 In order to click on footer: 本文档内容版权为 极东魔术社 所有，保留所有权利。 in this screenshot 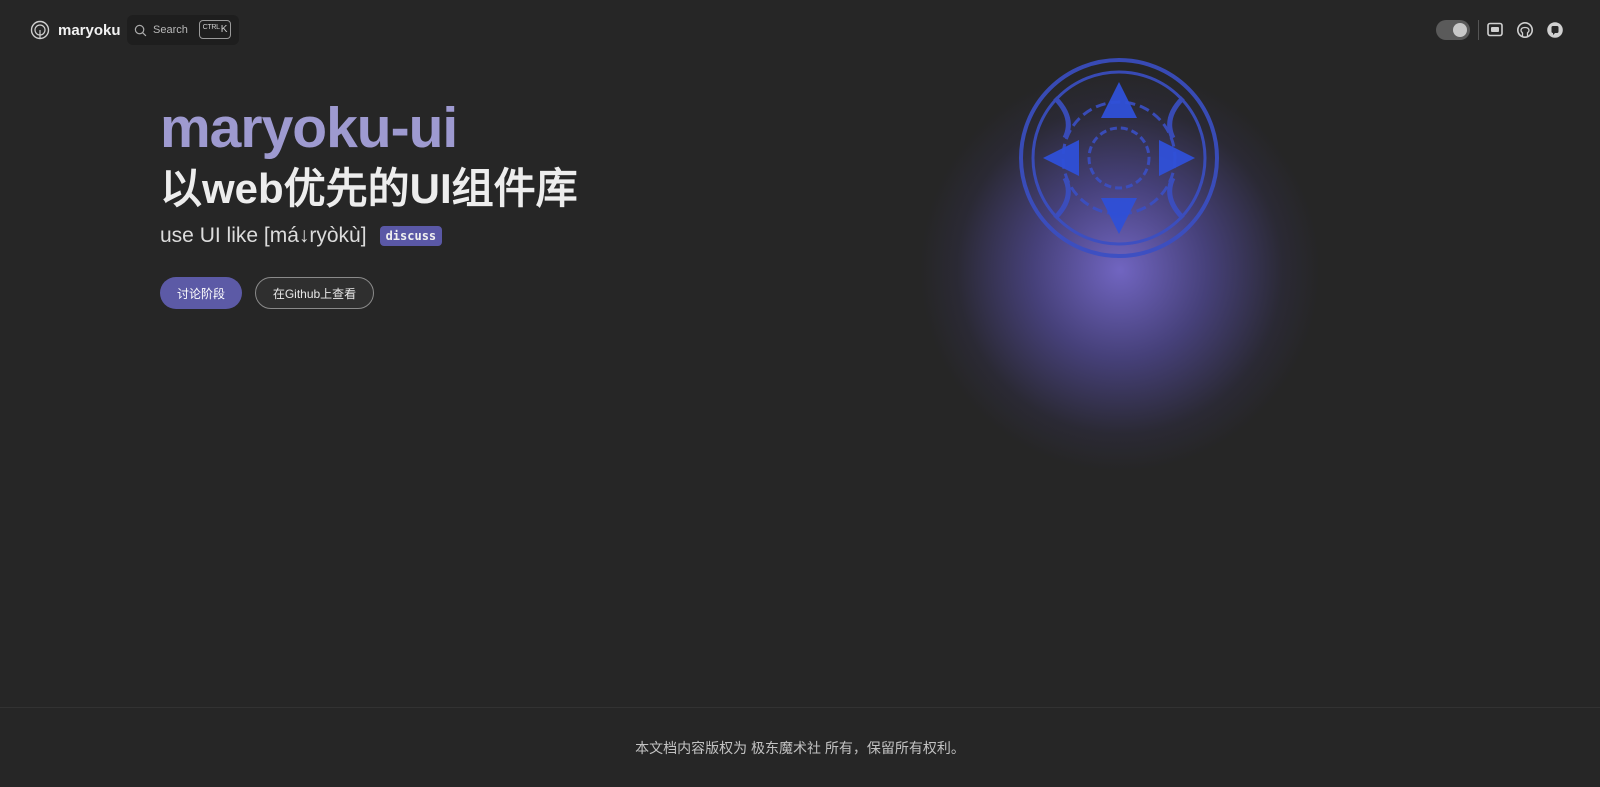, I will do `click(800, 747)`.